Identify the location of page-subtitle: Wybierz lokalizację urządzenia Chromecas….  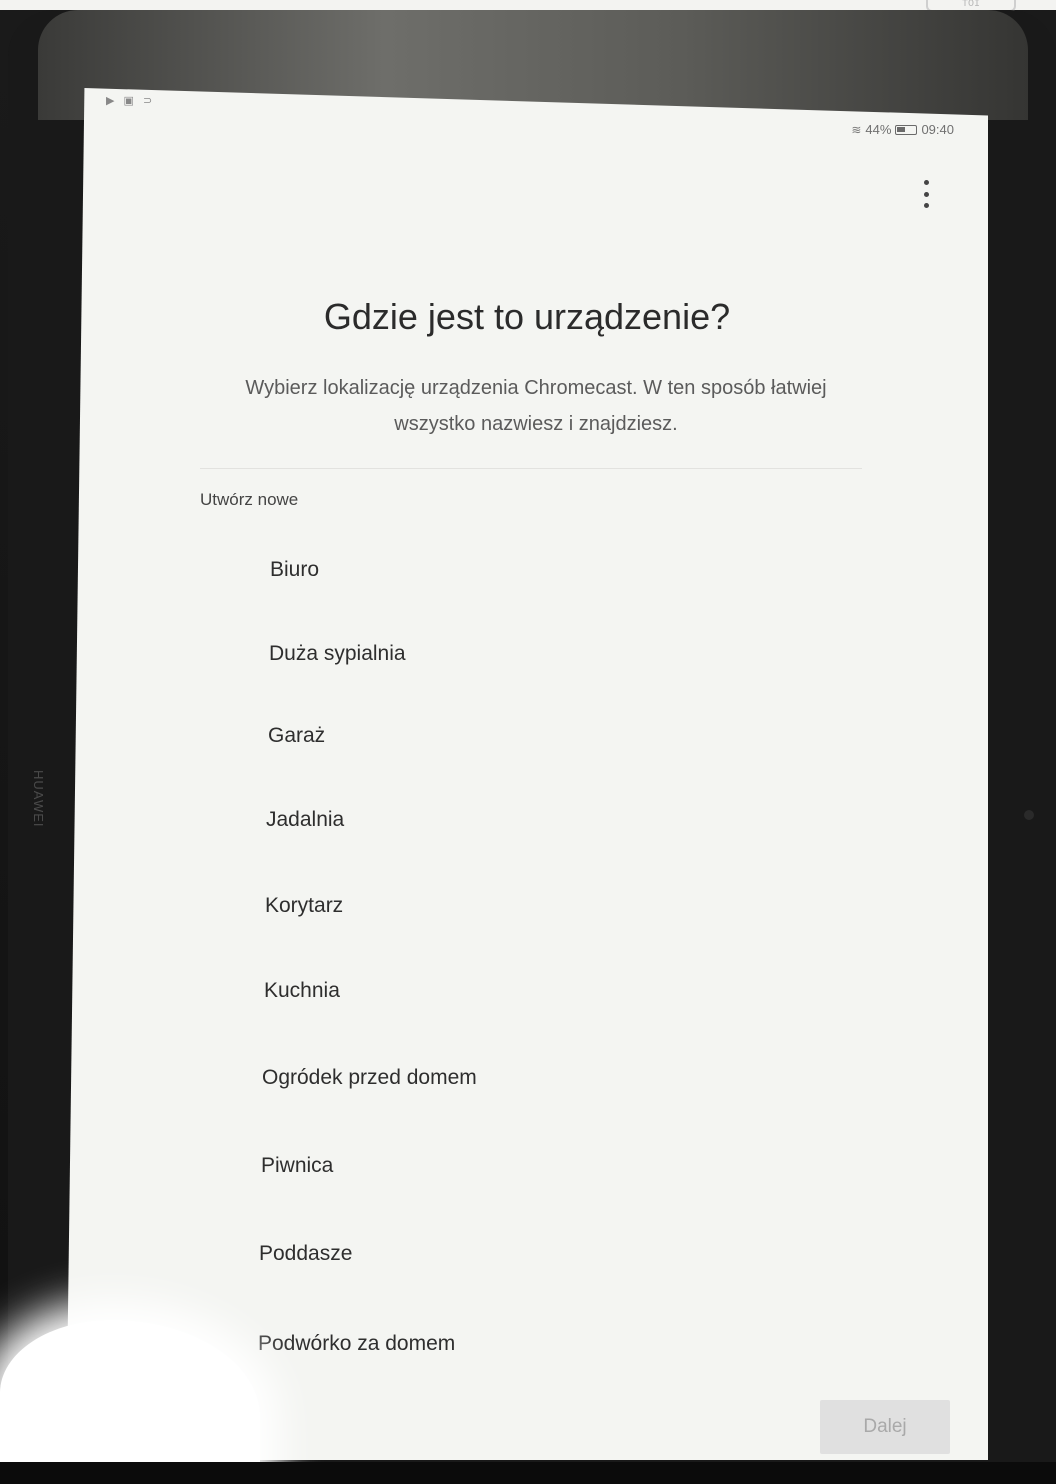
(536, 406).